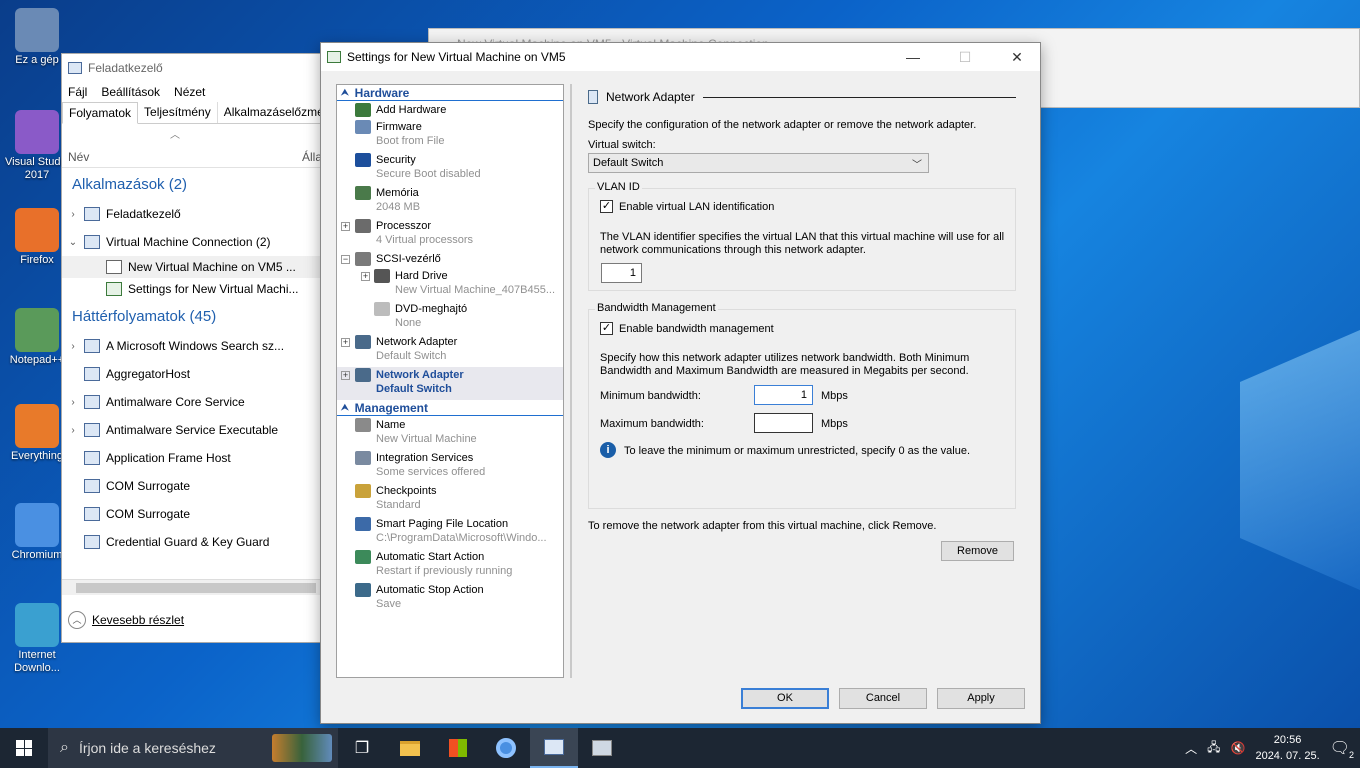  I want to click on tree-item-label: Firmware, so click(399, 127).